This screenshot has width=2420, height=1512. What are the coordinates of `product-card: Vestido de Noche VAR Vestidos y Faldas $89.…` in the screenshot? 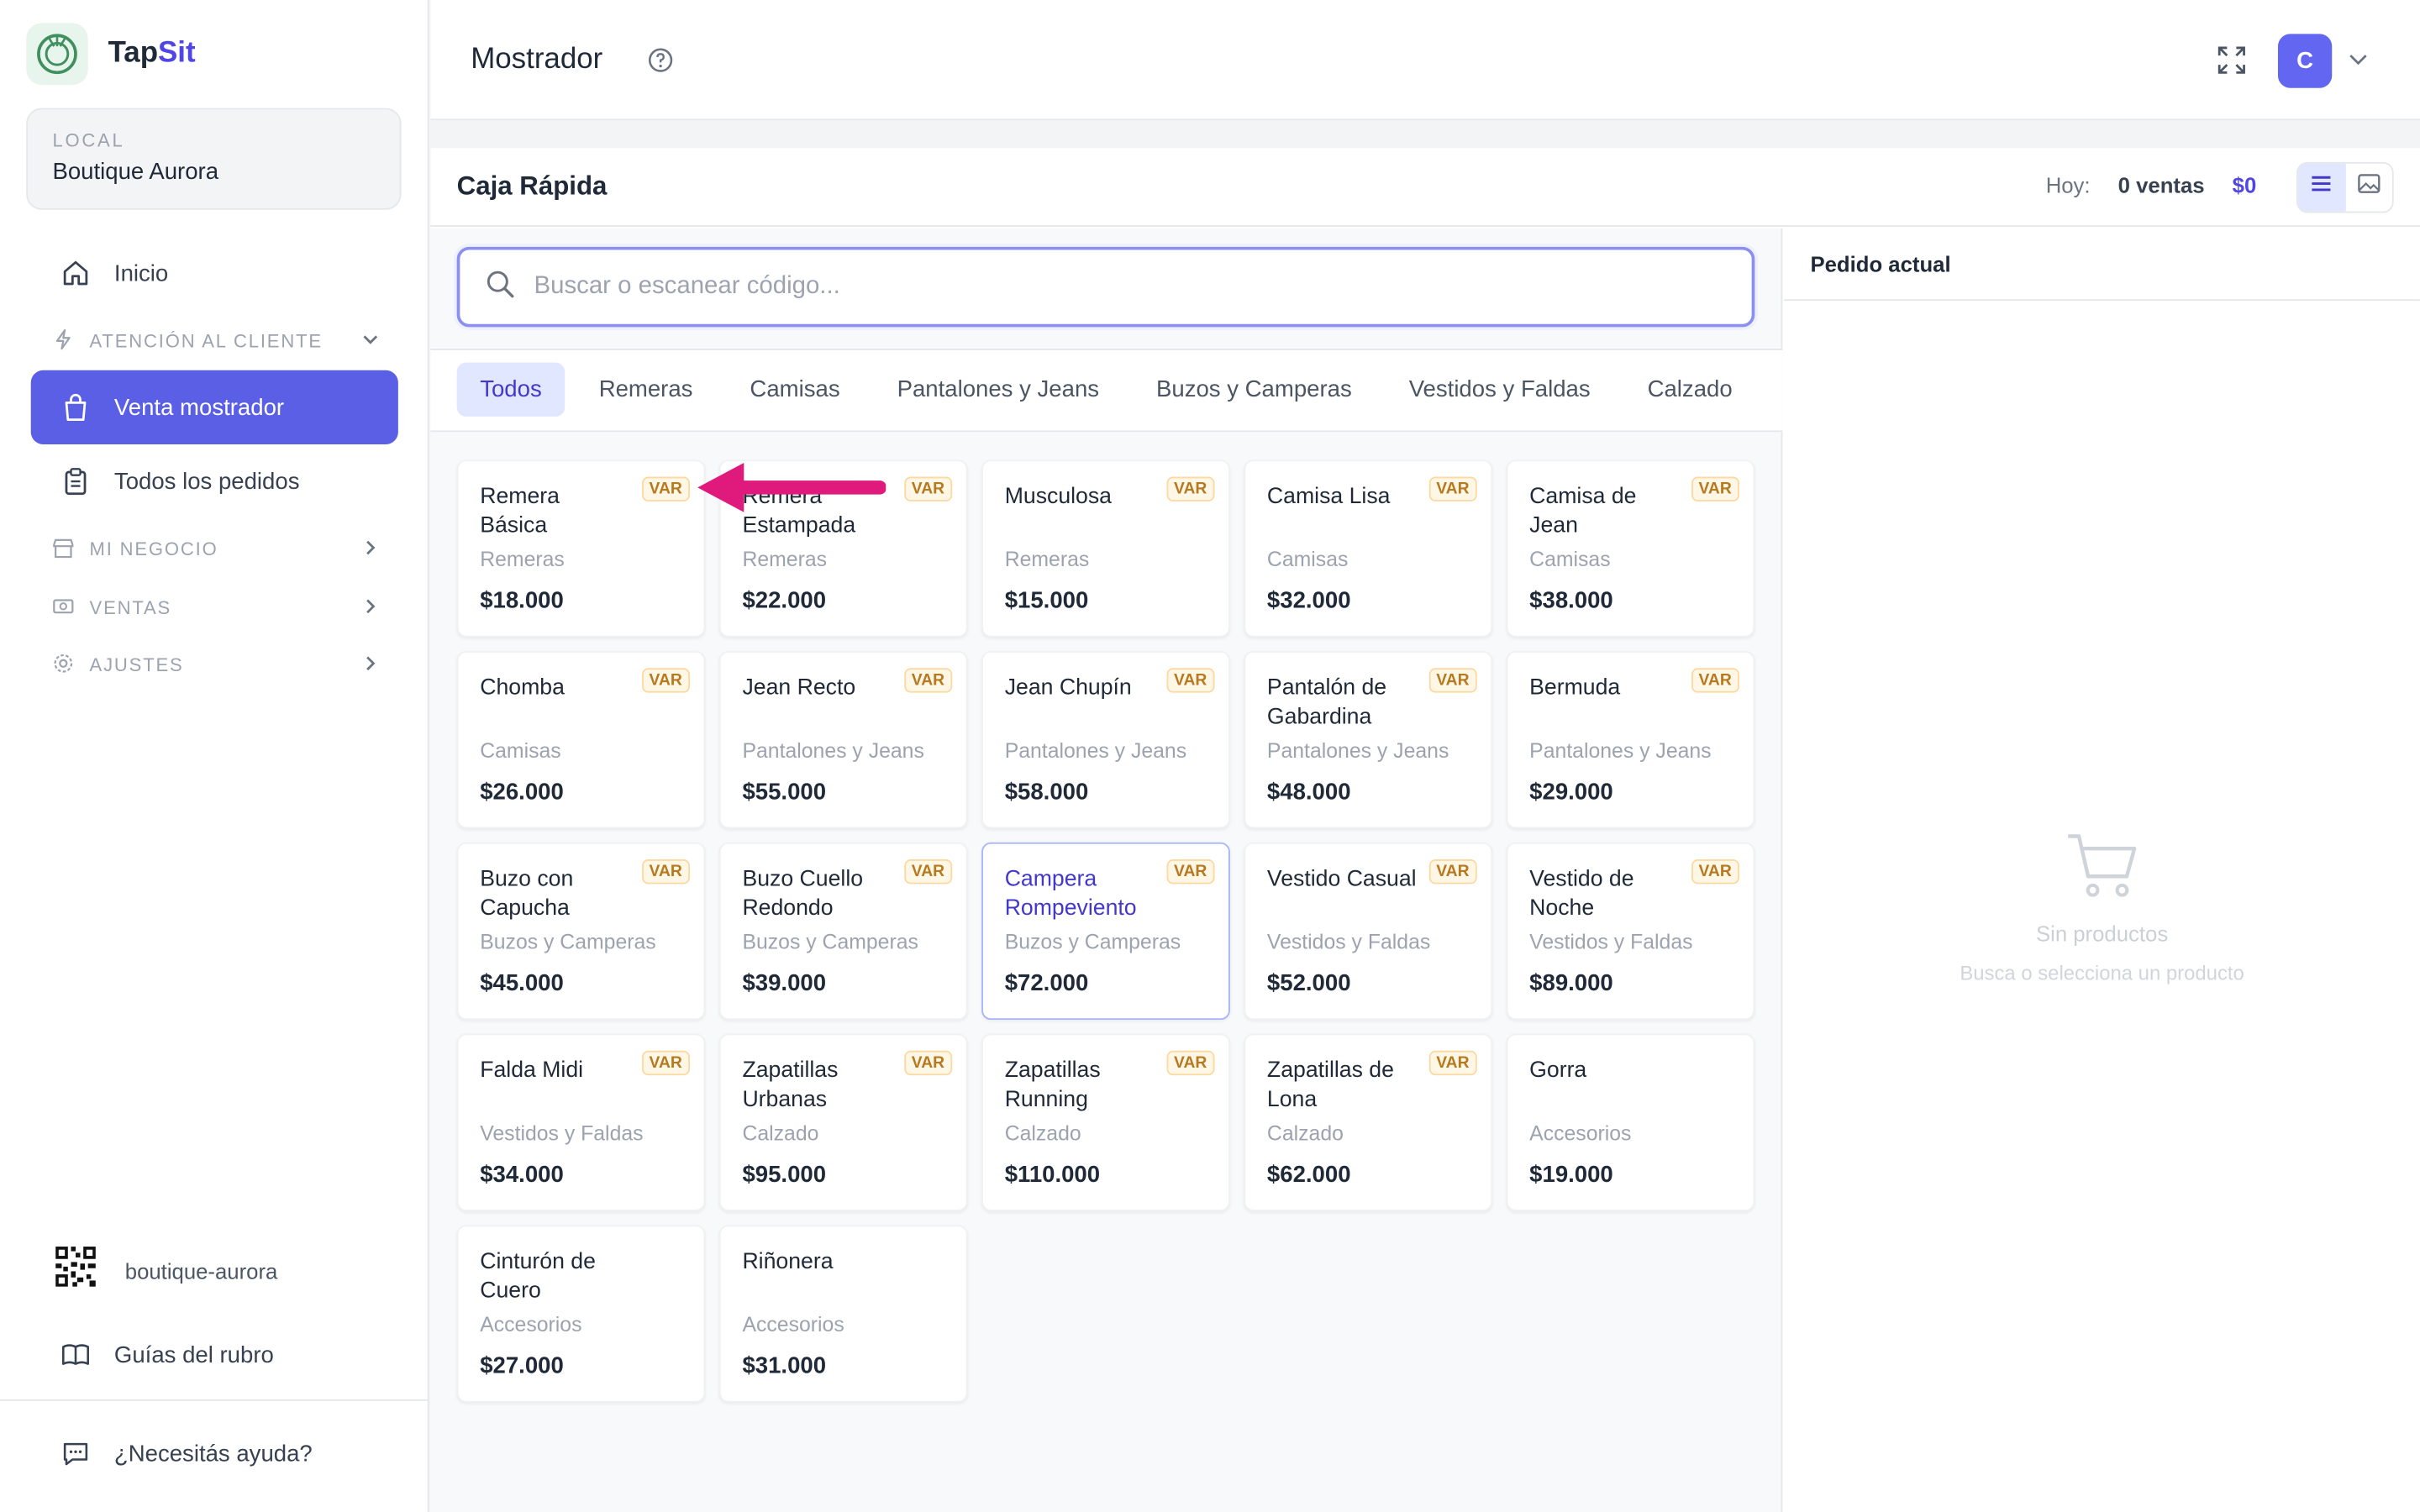 It's located at (1630, 931).